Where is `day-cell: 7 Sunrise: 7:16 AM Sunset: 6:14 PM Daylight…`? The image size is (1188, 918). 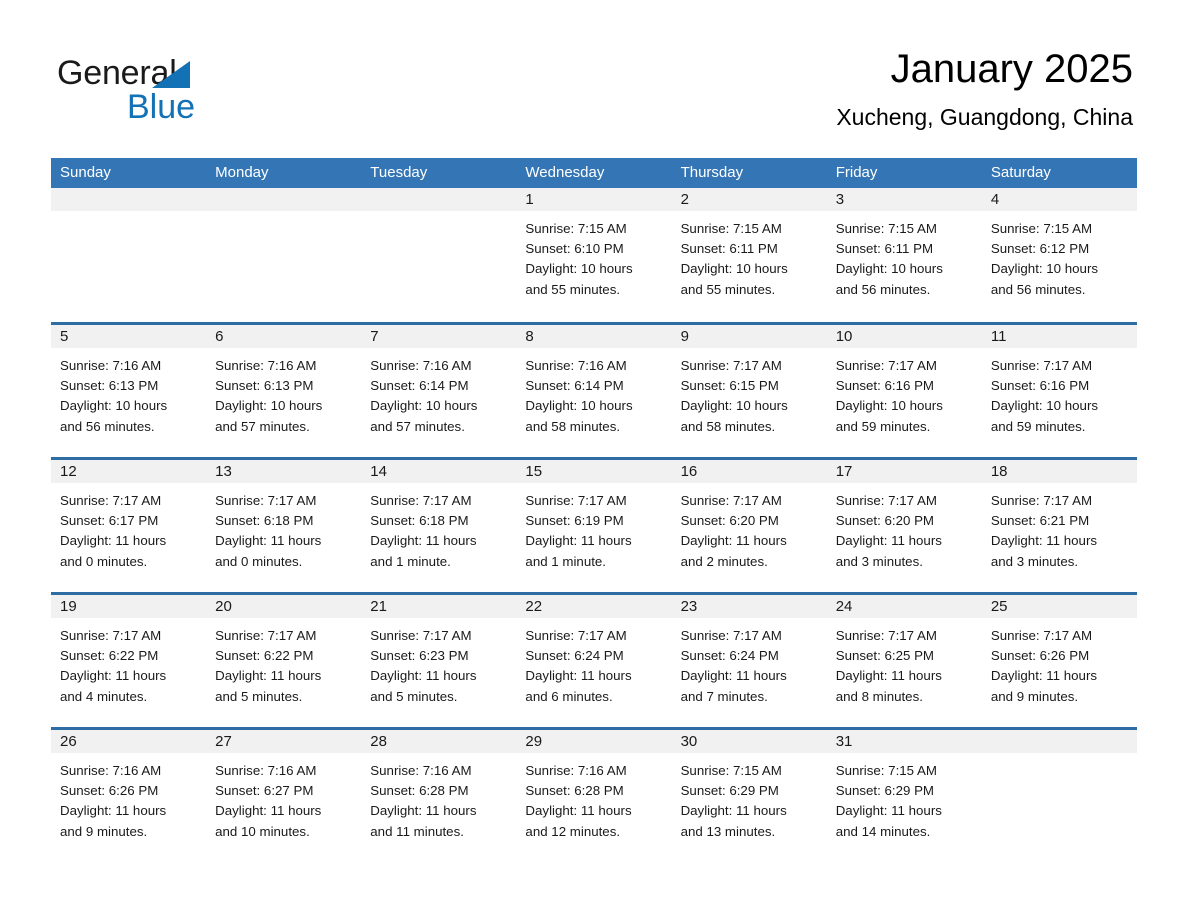 day-cell: 7 Sunrise: 7:16 AM Sunset: 6:14 PM Daylight… is located at coordinates (439, 391).